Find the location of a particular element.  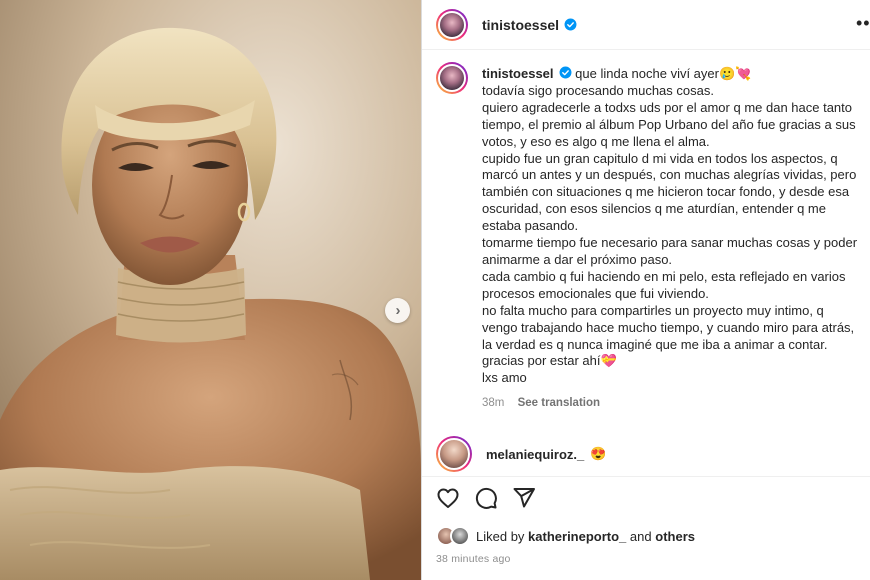

caption-line: tinistoessel que linda noche viví ayer🥲💘 is located at coordinates (676, 74).